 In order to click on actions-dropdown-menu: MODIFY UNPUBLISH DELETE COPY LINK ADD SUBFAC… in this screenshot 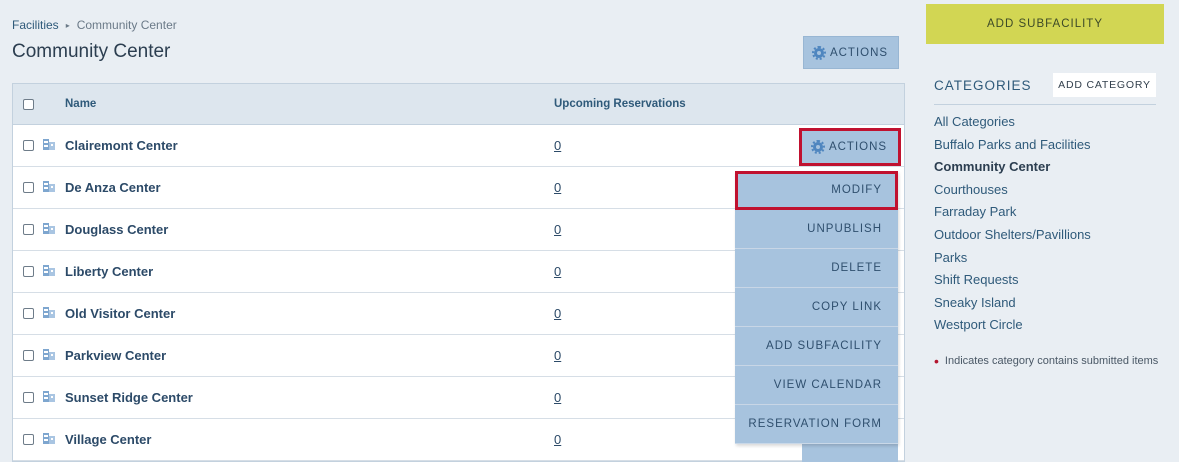, I will do `click(816, 307)`.